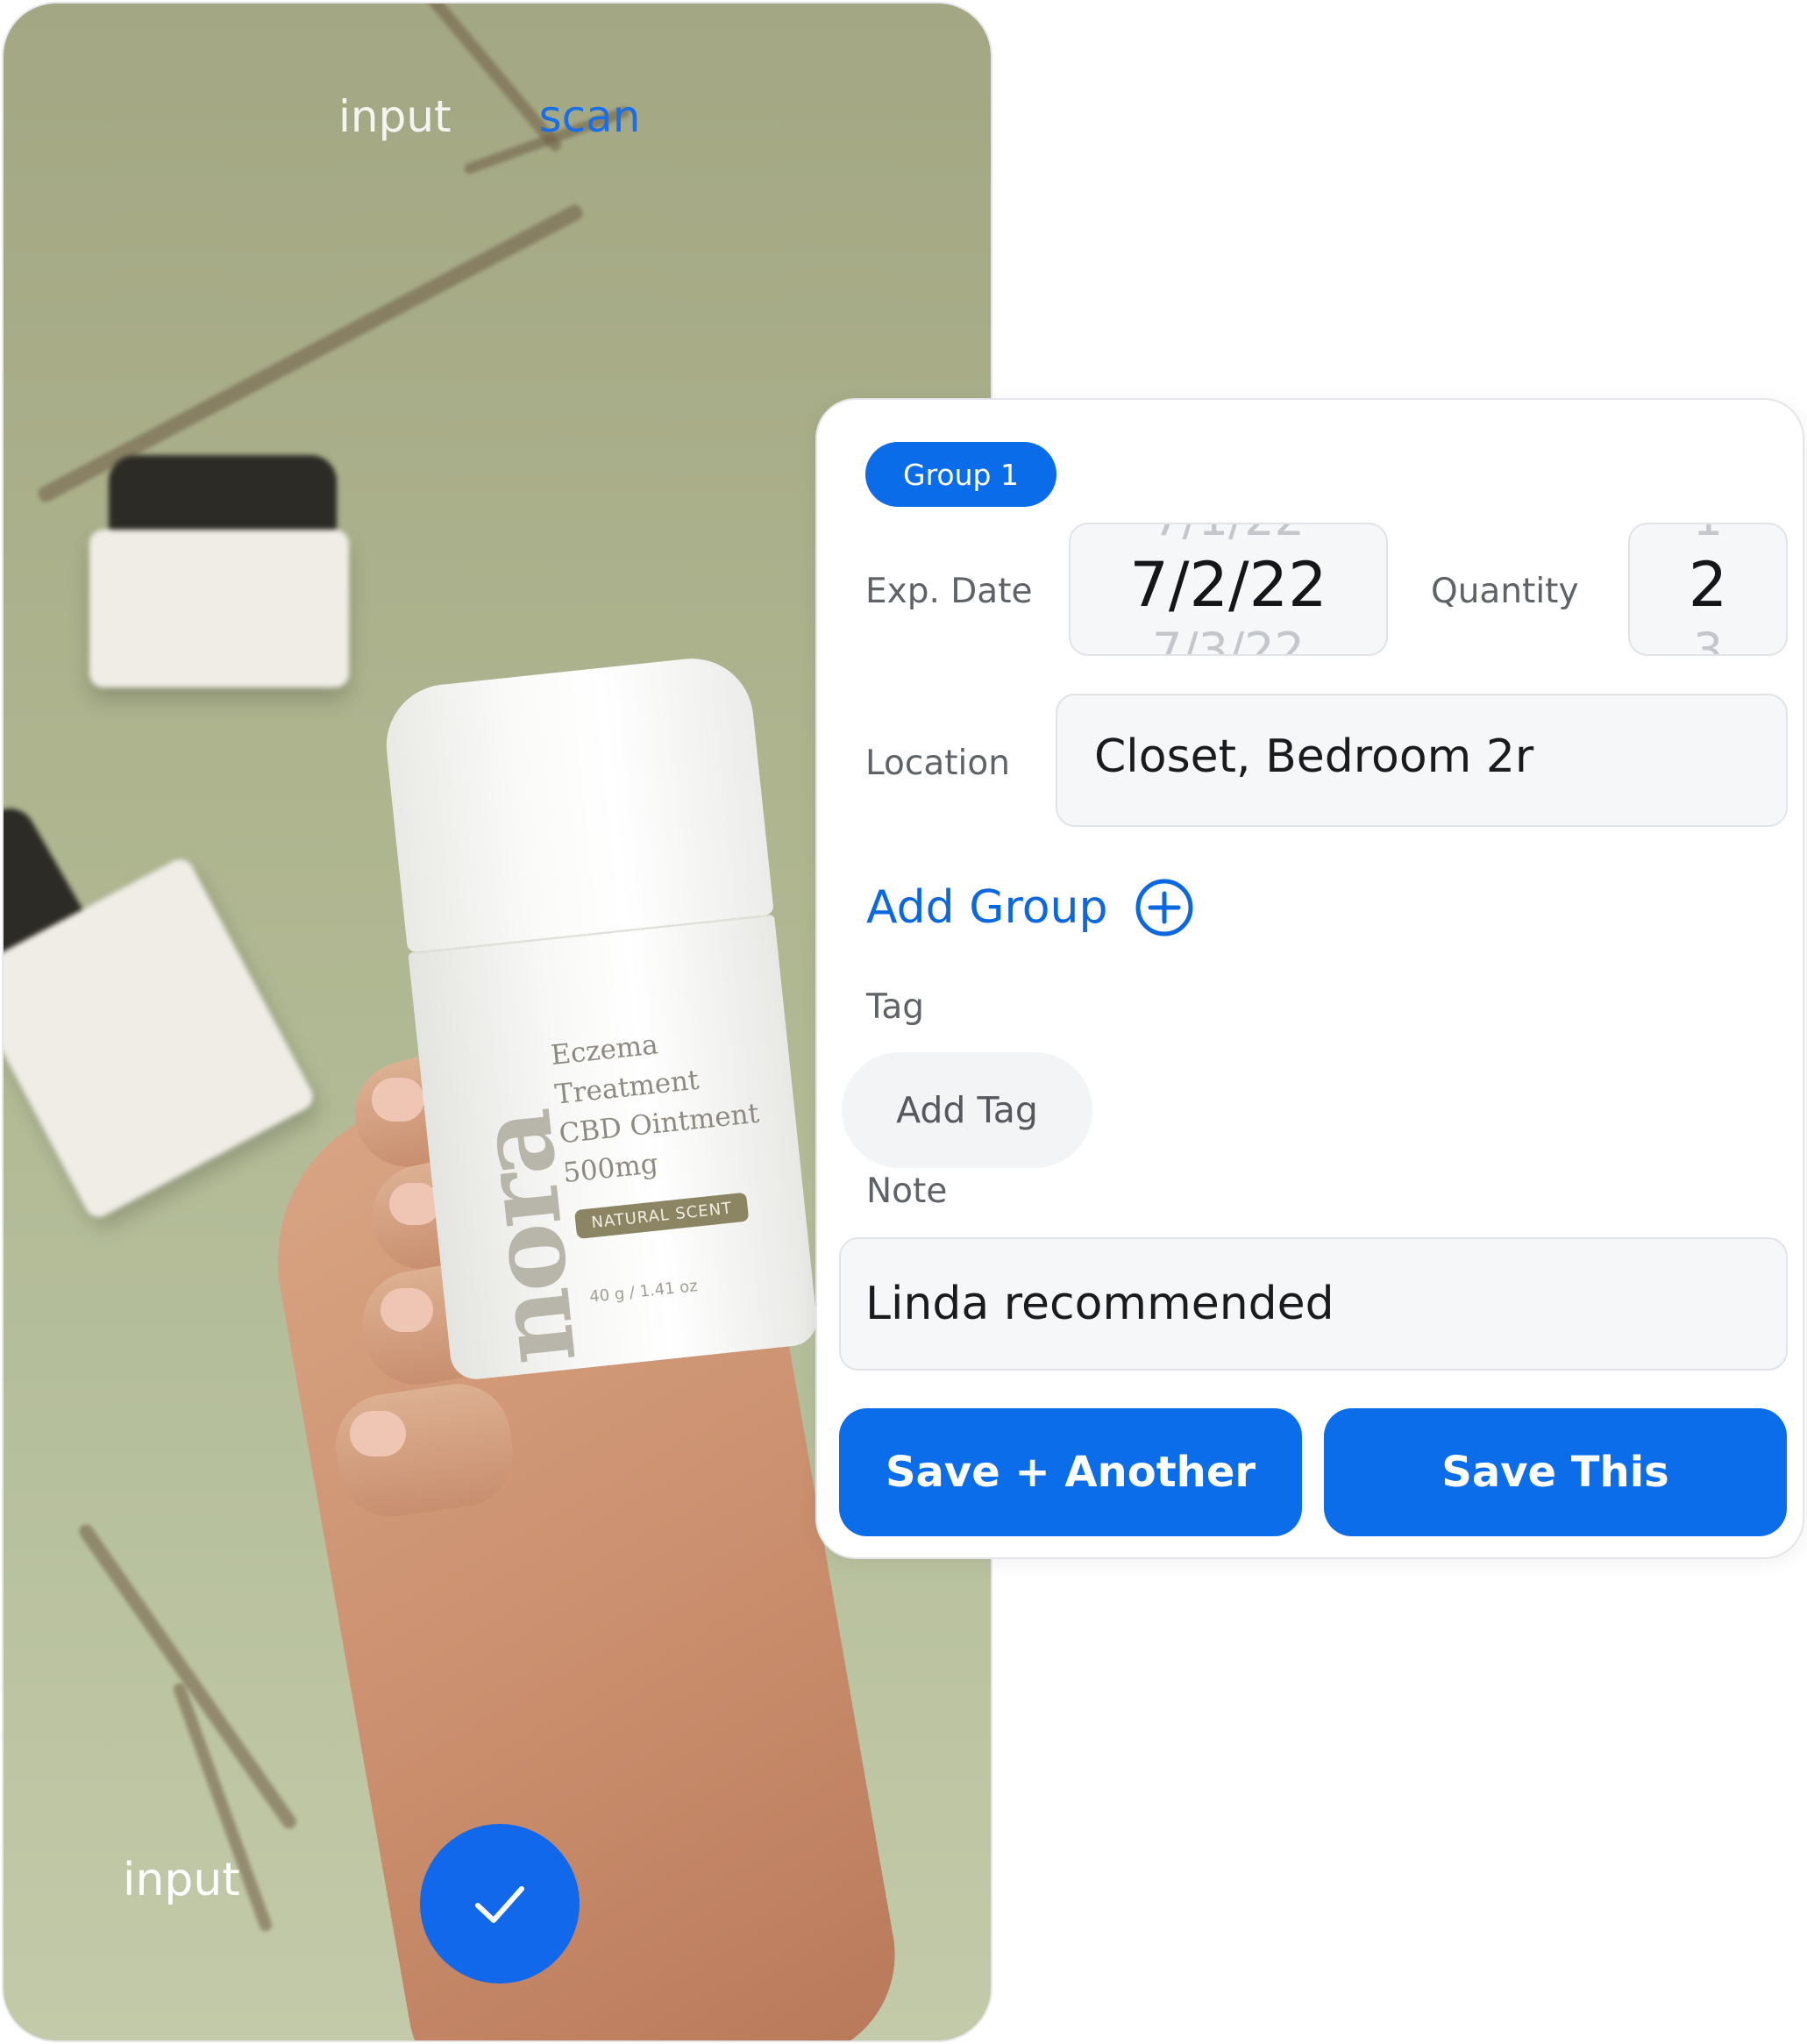 This screenshot has width=1807, height=2044. What do you see at coordinates (895, 1007) in the screenshot?
I see `tag-label: Tag` at bounding box center [895, 1007].